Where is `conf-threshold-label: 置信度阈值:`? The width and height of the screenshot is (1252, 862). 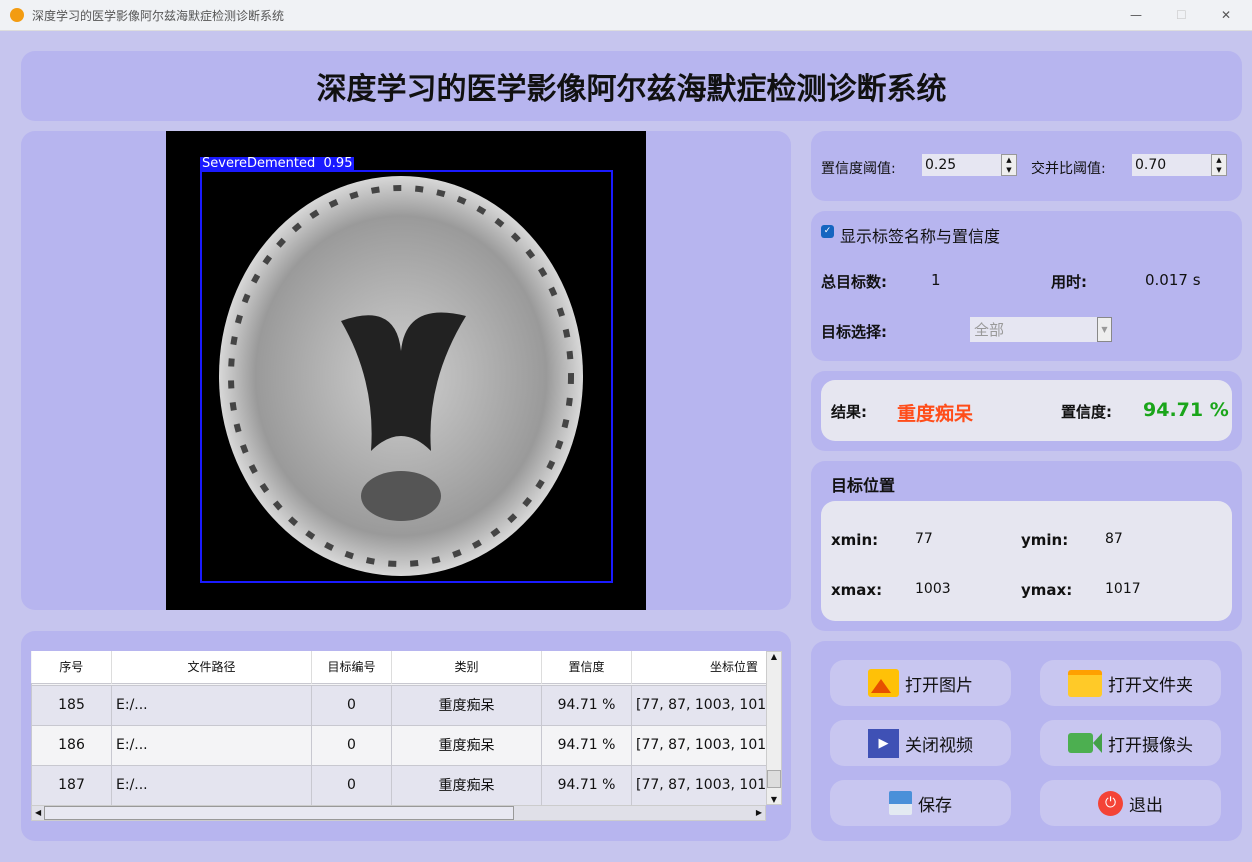
conf-threshold-label: 置信度阈值: is located at coordinates (858, 169).